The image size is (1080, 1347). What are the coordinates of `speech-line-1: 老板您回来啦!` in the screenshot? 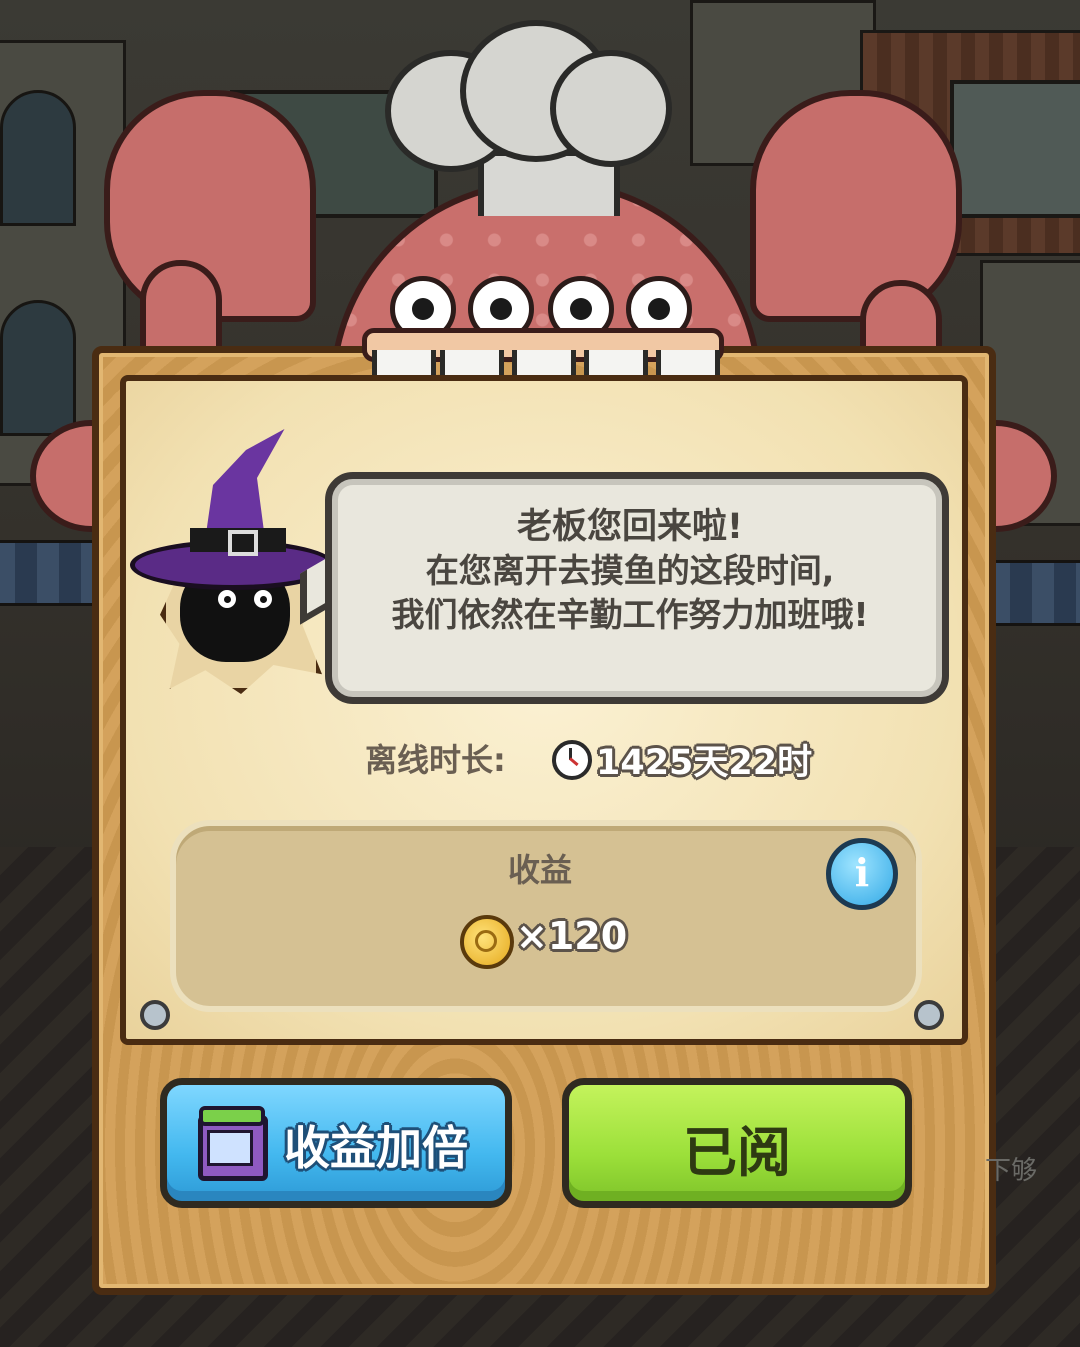 It's located at (630, 527).